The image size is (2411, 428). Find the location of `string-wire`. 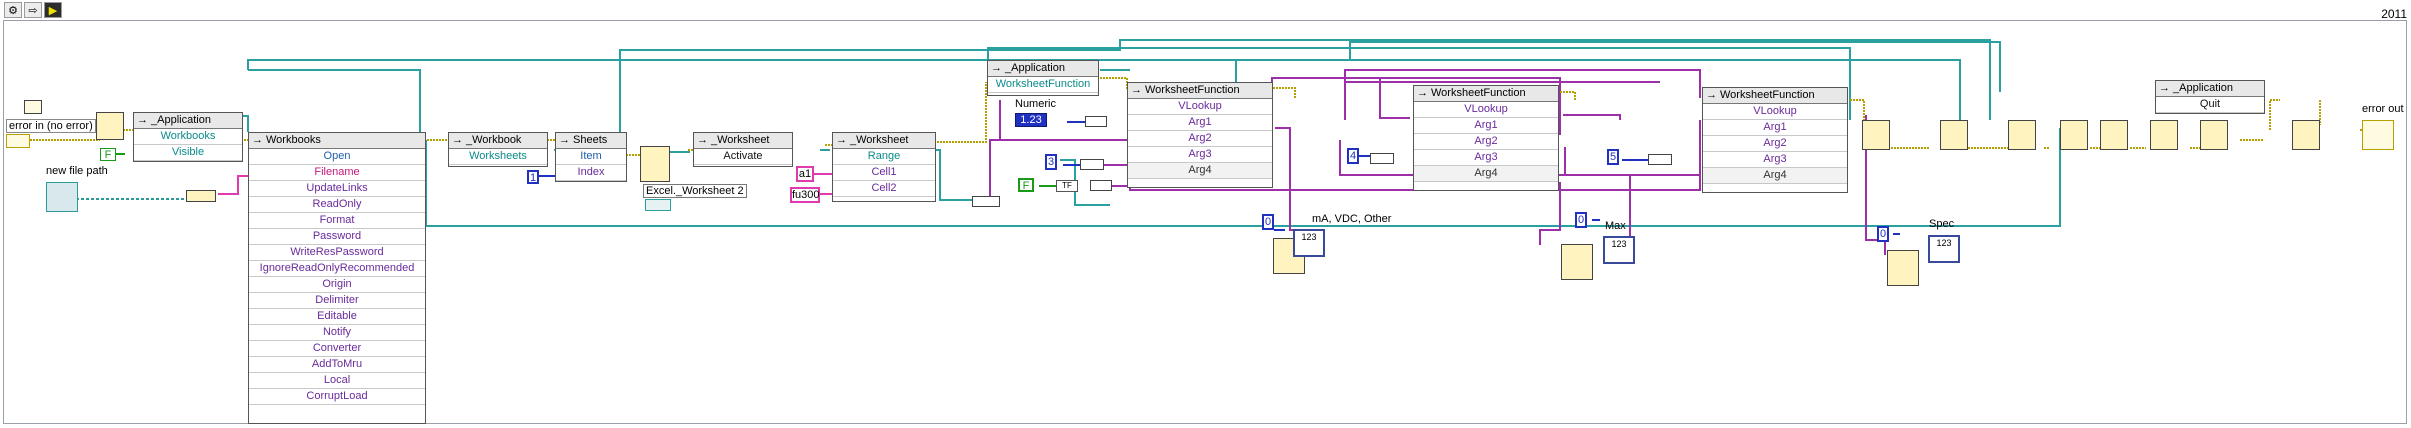

string-wire is located at coordinates (233, 185).